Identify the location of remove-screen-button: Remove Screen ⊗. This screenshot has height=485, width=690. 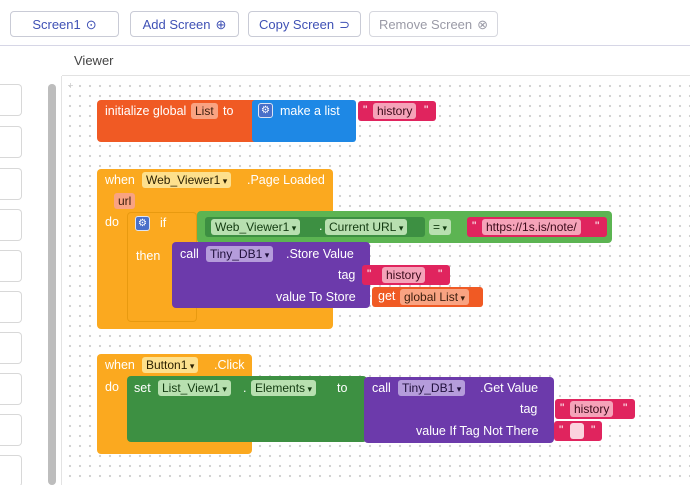
(433, 24).